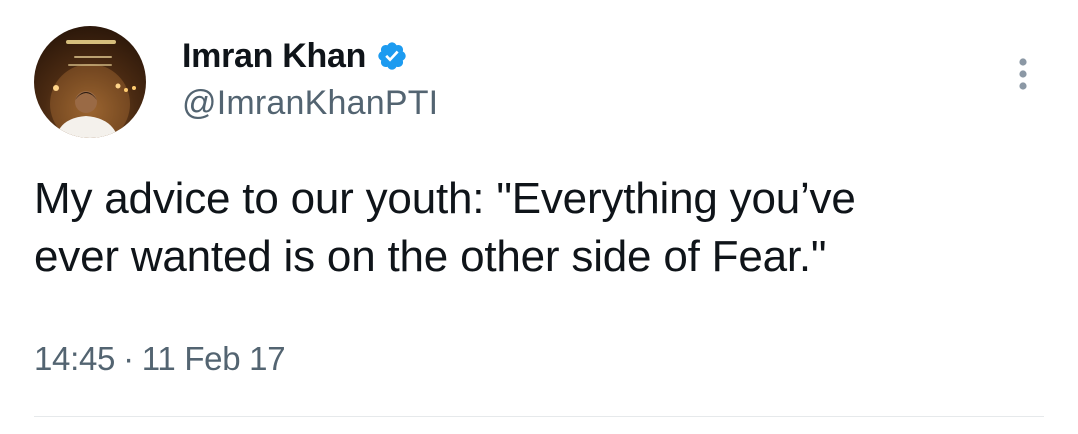  I want to click on tweet-timestamp: 14:45 · 11 Feb 17, so click(160, 359).